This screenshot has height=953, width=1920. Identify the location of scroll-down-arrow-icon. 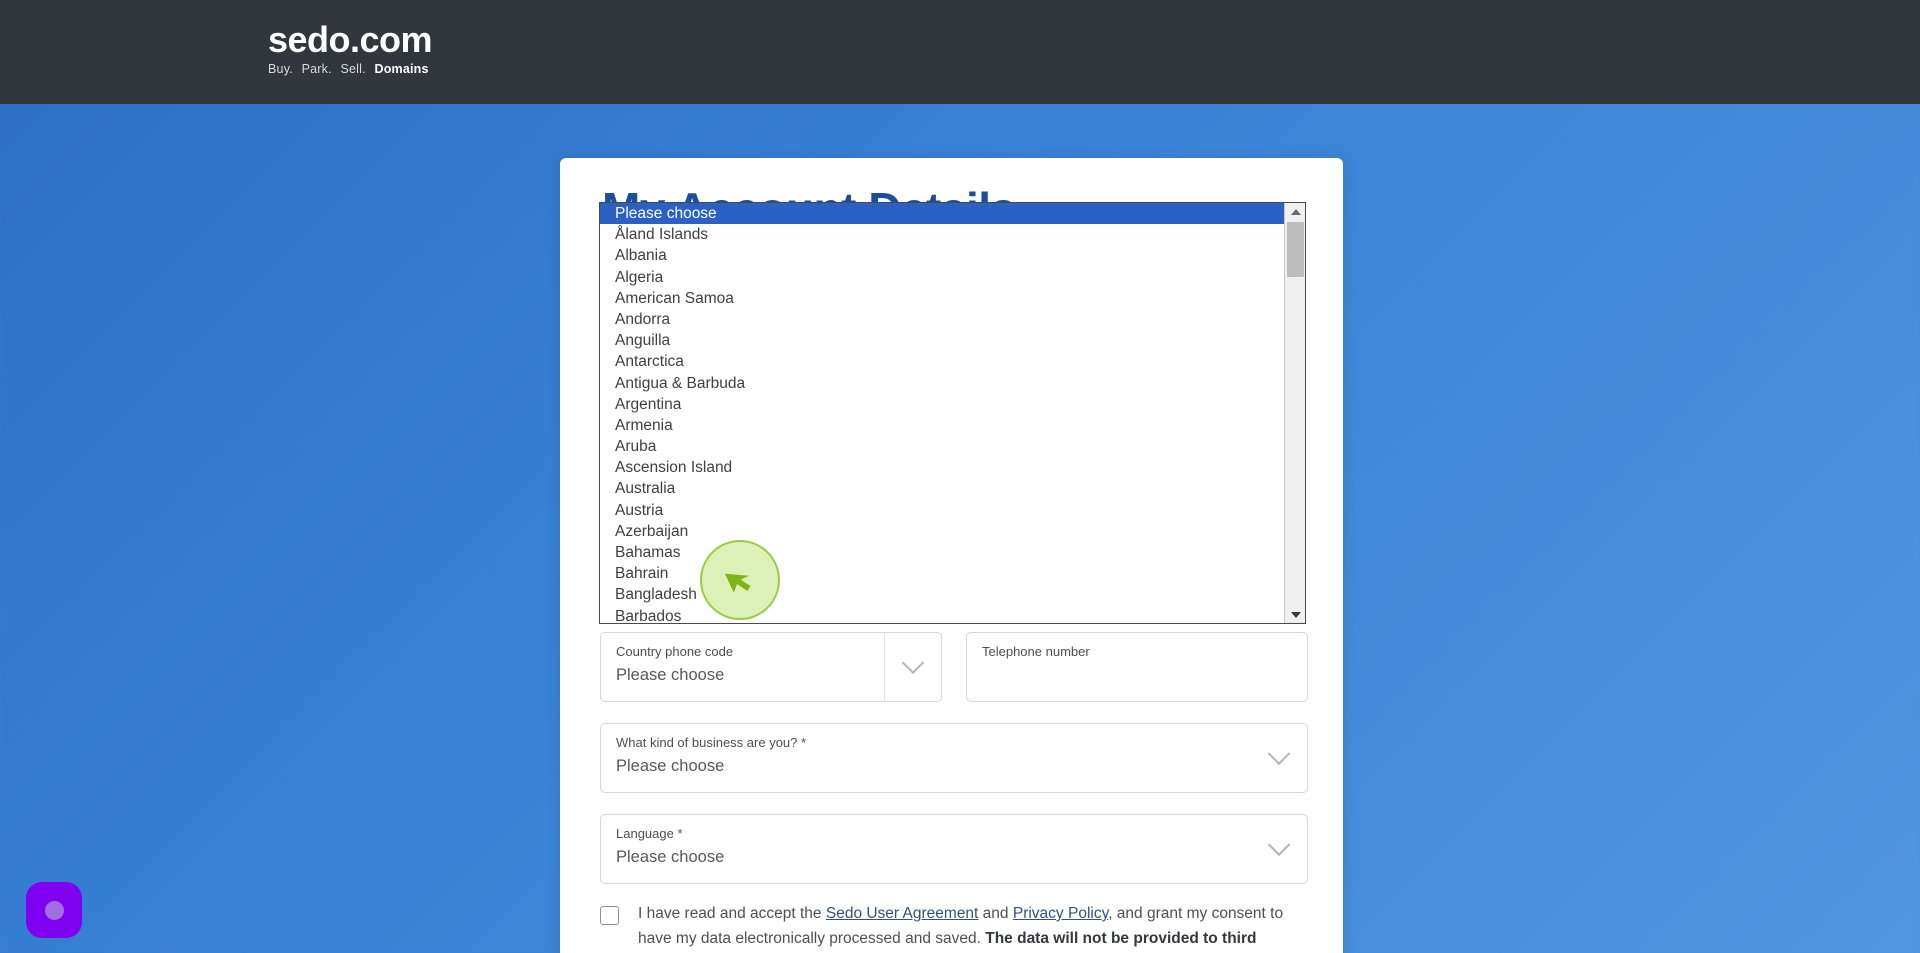
(1295, 614).